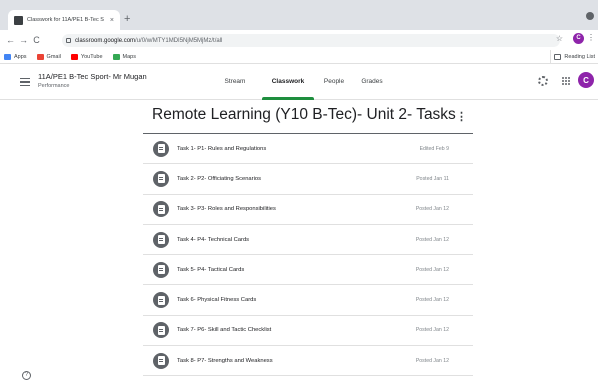 The height and width of the screenshot is (388, 598). Describe the element at coordinates (74, 56) in the screenshot. I see `youtube-icon` at that location.